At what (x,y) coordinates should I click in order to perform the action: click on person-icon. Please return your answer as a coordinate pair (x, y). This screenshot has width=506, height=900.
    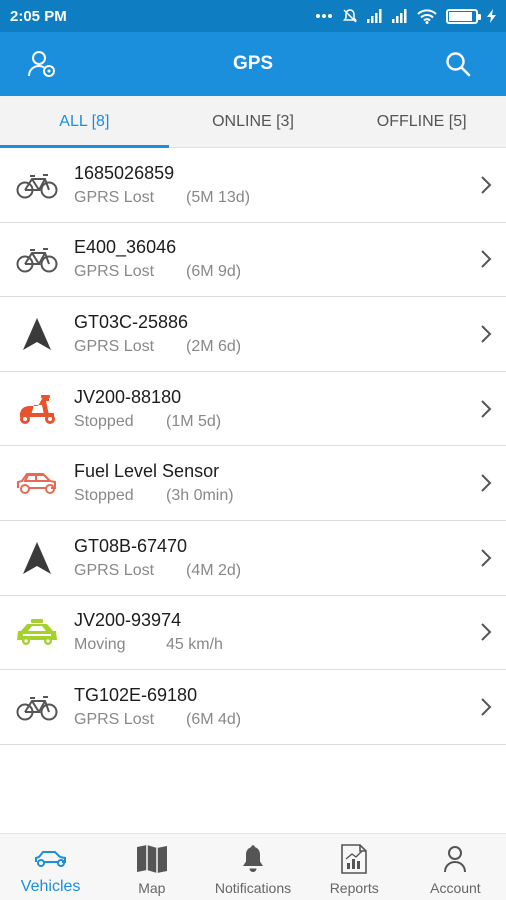
    Looking at the image, I should click on (455, 859).